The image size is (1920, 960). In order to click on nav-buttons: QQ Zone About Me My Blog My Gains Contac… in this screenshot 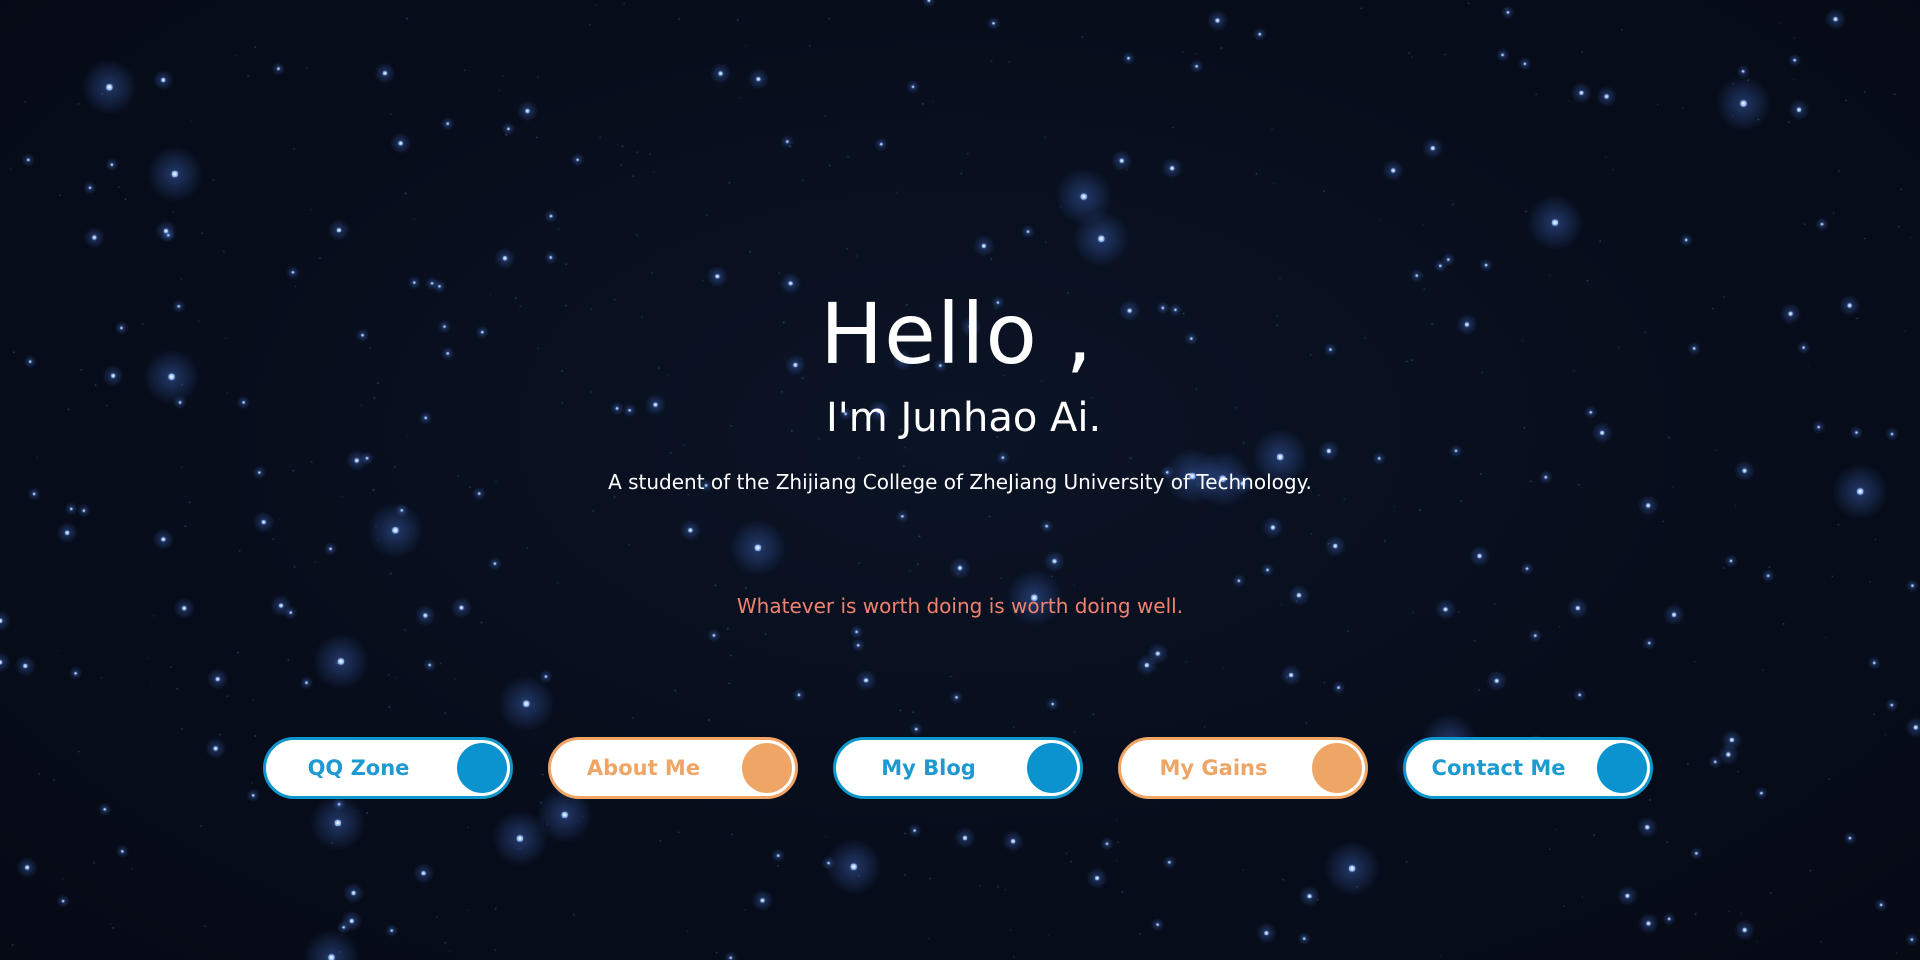, I will do `click(960, 770)`.